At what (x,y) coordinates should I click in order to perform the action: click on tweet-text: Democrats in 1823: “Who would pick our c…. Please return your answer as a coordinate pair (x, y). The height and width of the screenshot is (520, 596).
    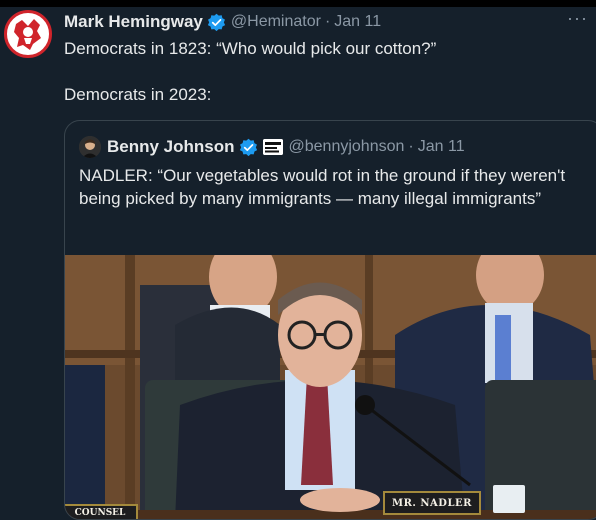
    Looking at the image, I should click on (324, 71).